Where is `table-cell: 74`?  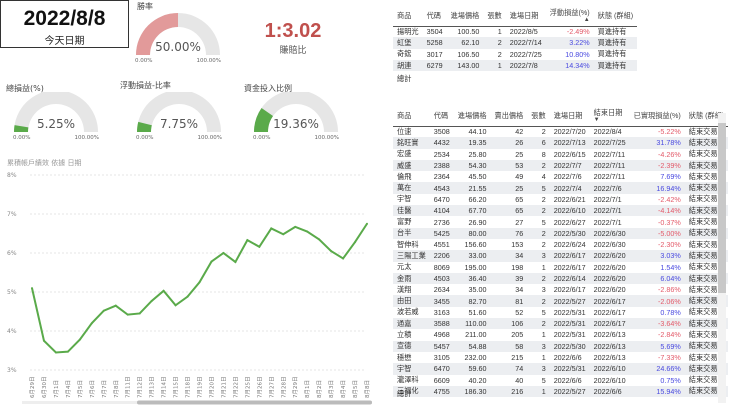 table-cell: 74 is located at coordinates (509, 369).